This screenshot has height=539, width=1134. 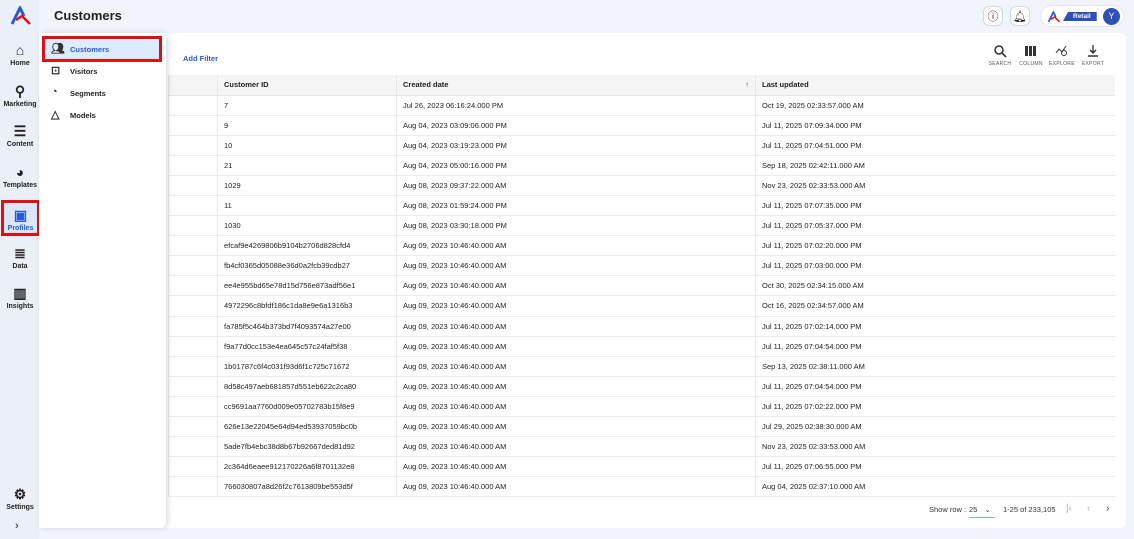 I want to click on rail-item-settings: ⚙ Settings, so click(x=20, y=500).